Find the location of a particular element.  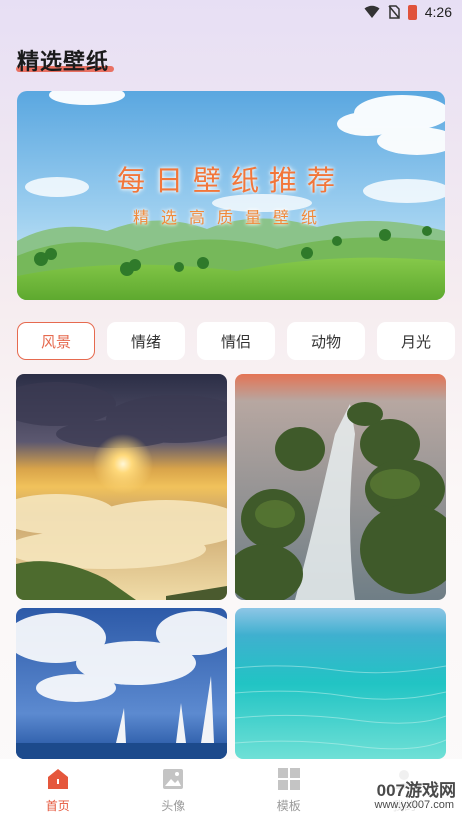

nav-home: 首页 is located at coordinates (58, 790).